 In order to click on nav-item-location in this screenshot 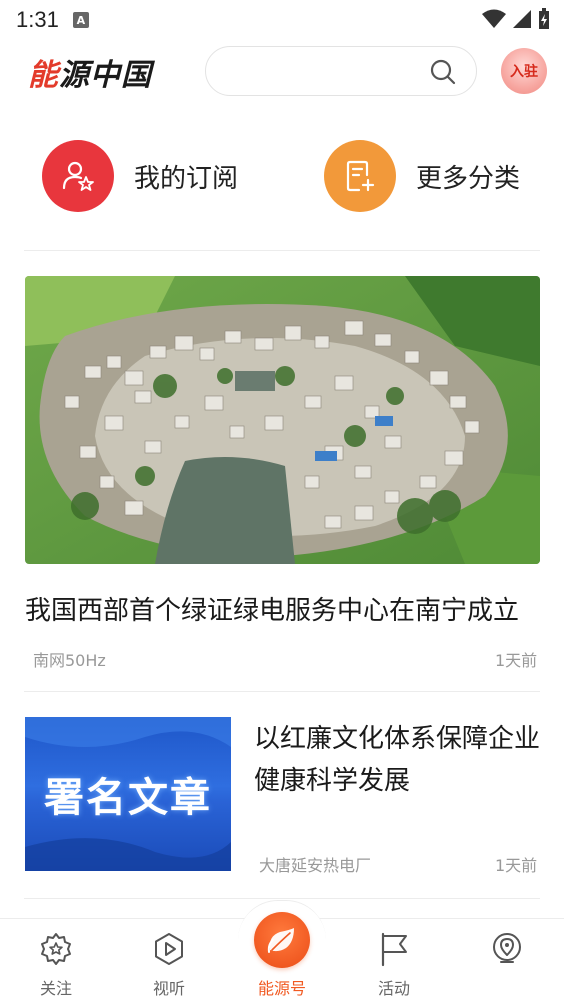, I will do `click(507, 961)`.